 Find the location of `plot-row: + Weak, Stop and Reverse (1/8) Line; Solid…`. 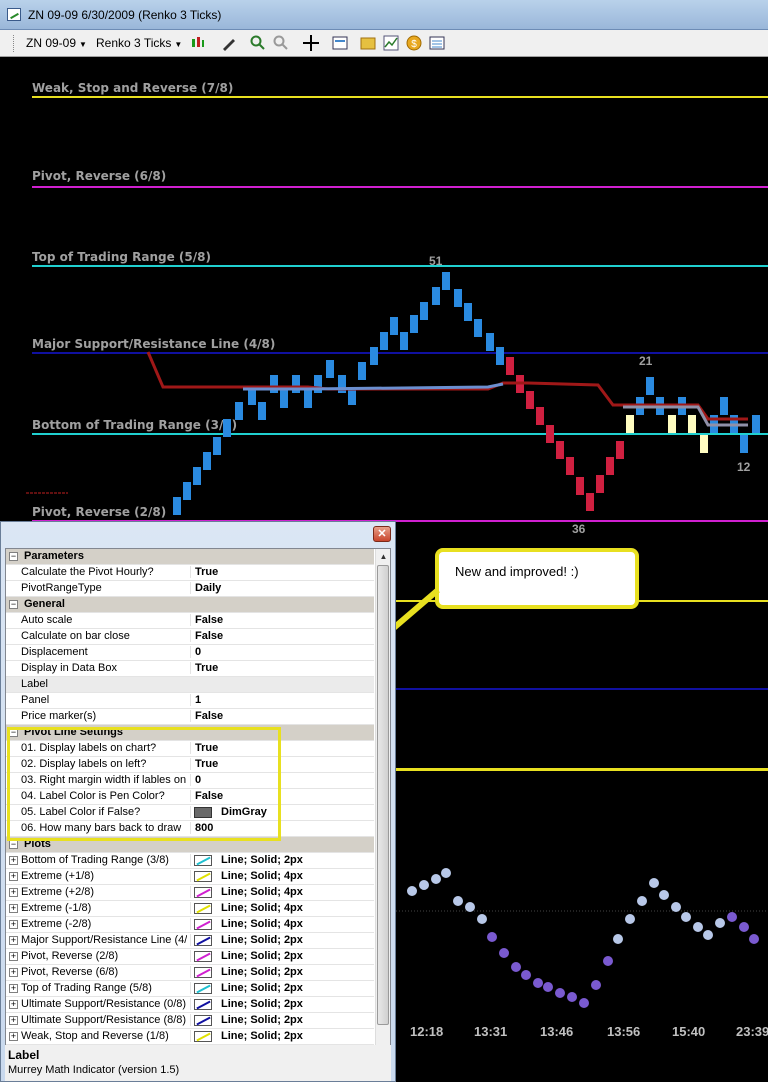

plot-row: + Weak, Stop and Reverse (1/8) Line; Solid… is located at coordinates (190, 1037).